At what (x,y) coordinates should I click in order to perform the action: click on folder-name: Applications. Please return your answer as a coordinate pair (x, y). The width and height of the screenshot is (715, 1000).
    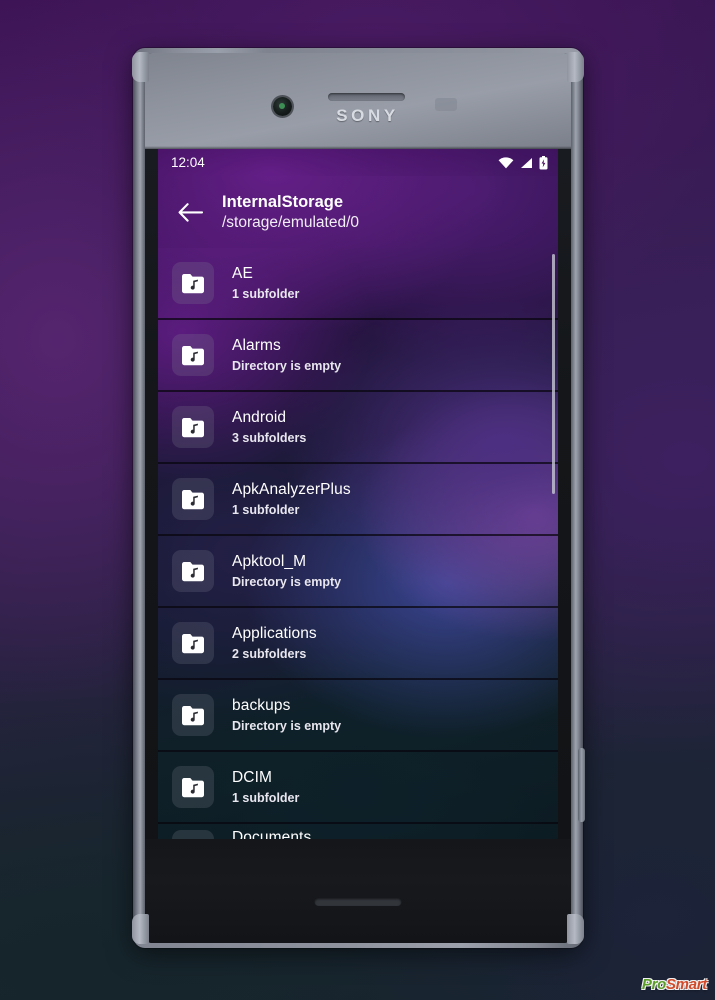
    Looking at the image, I should click on (274, 633).